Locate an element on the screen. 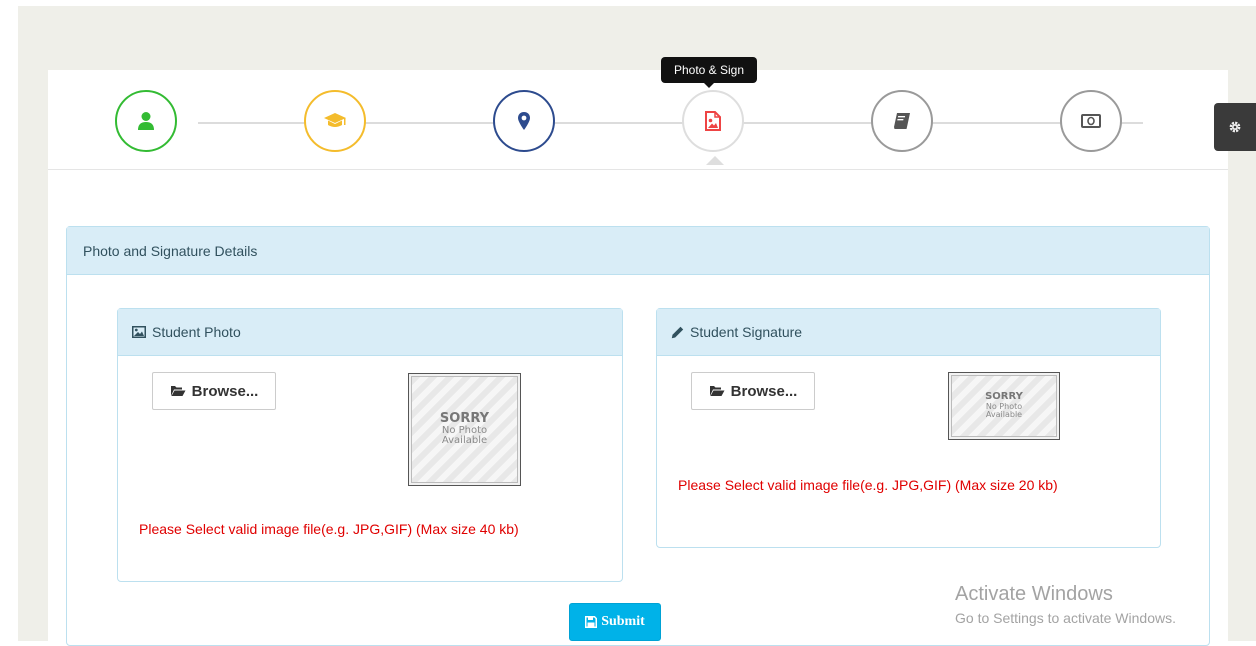  gear-icon is located at coordinates (1235, 127).